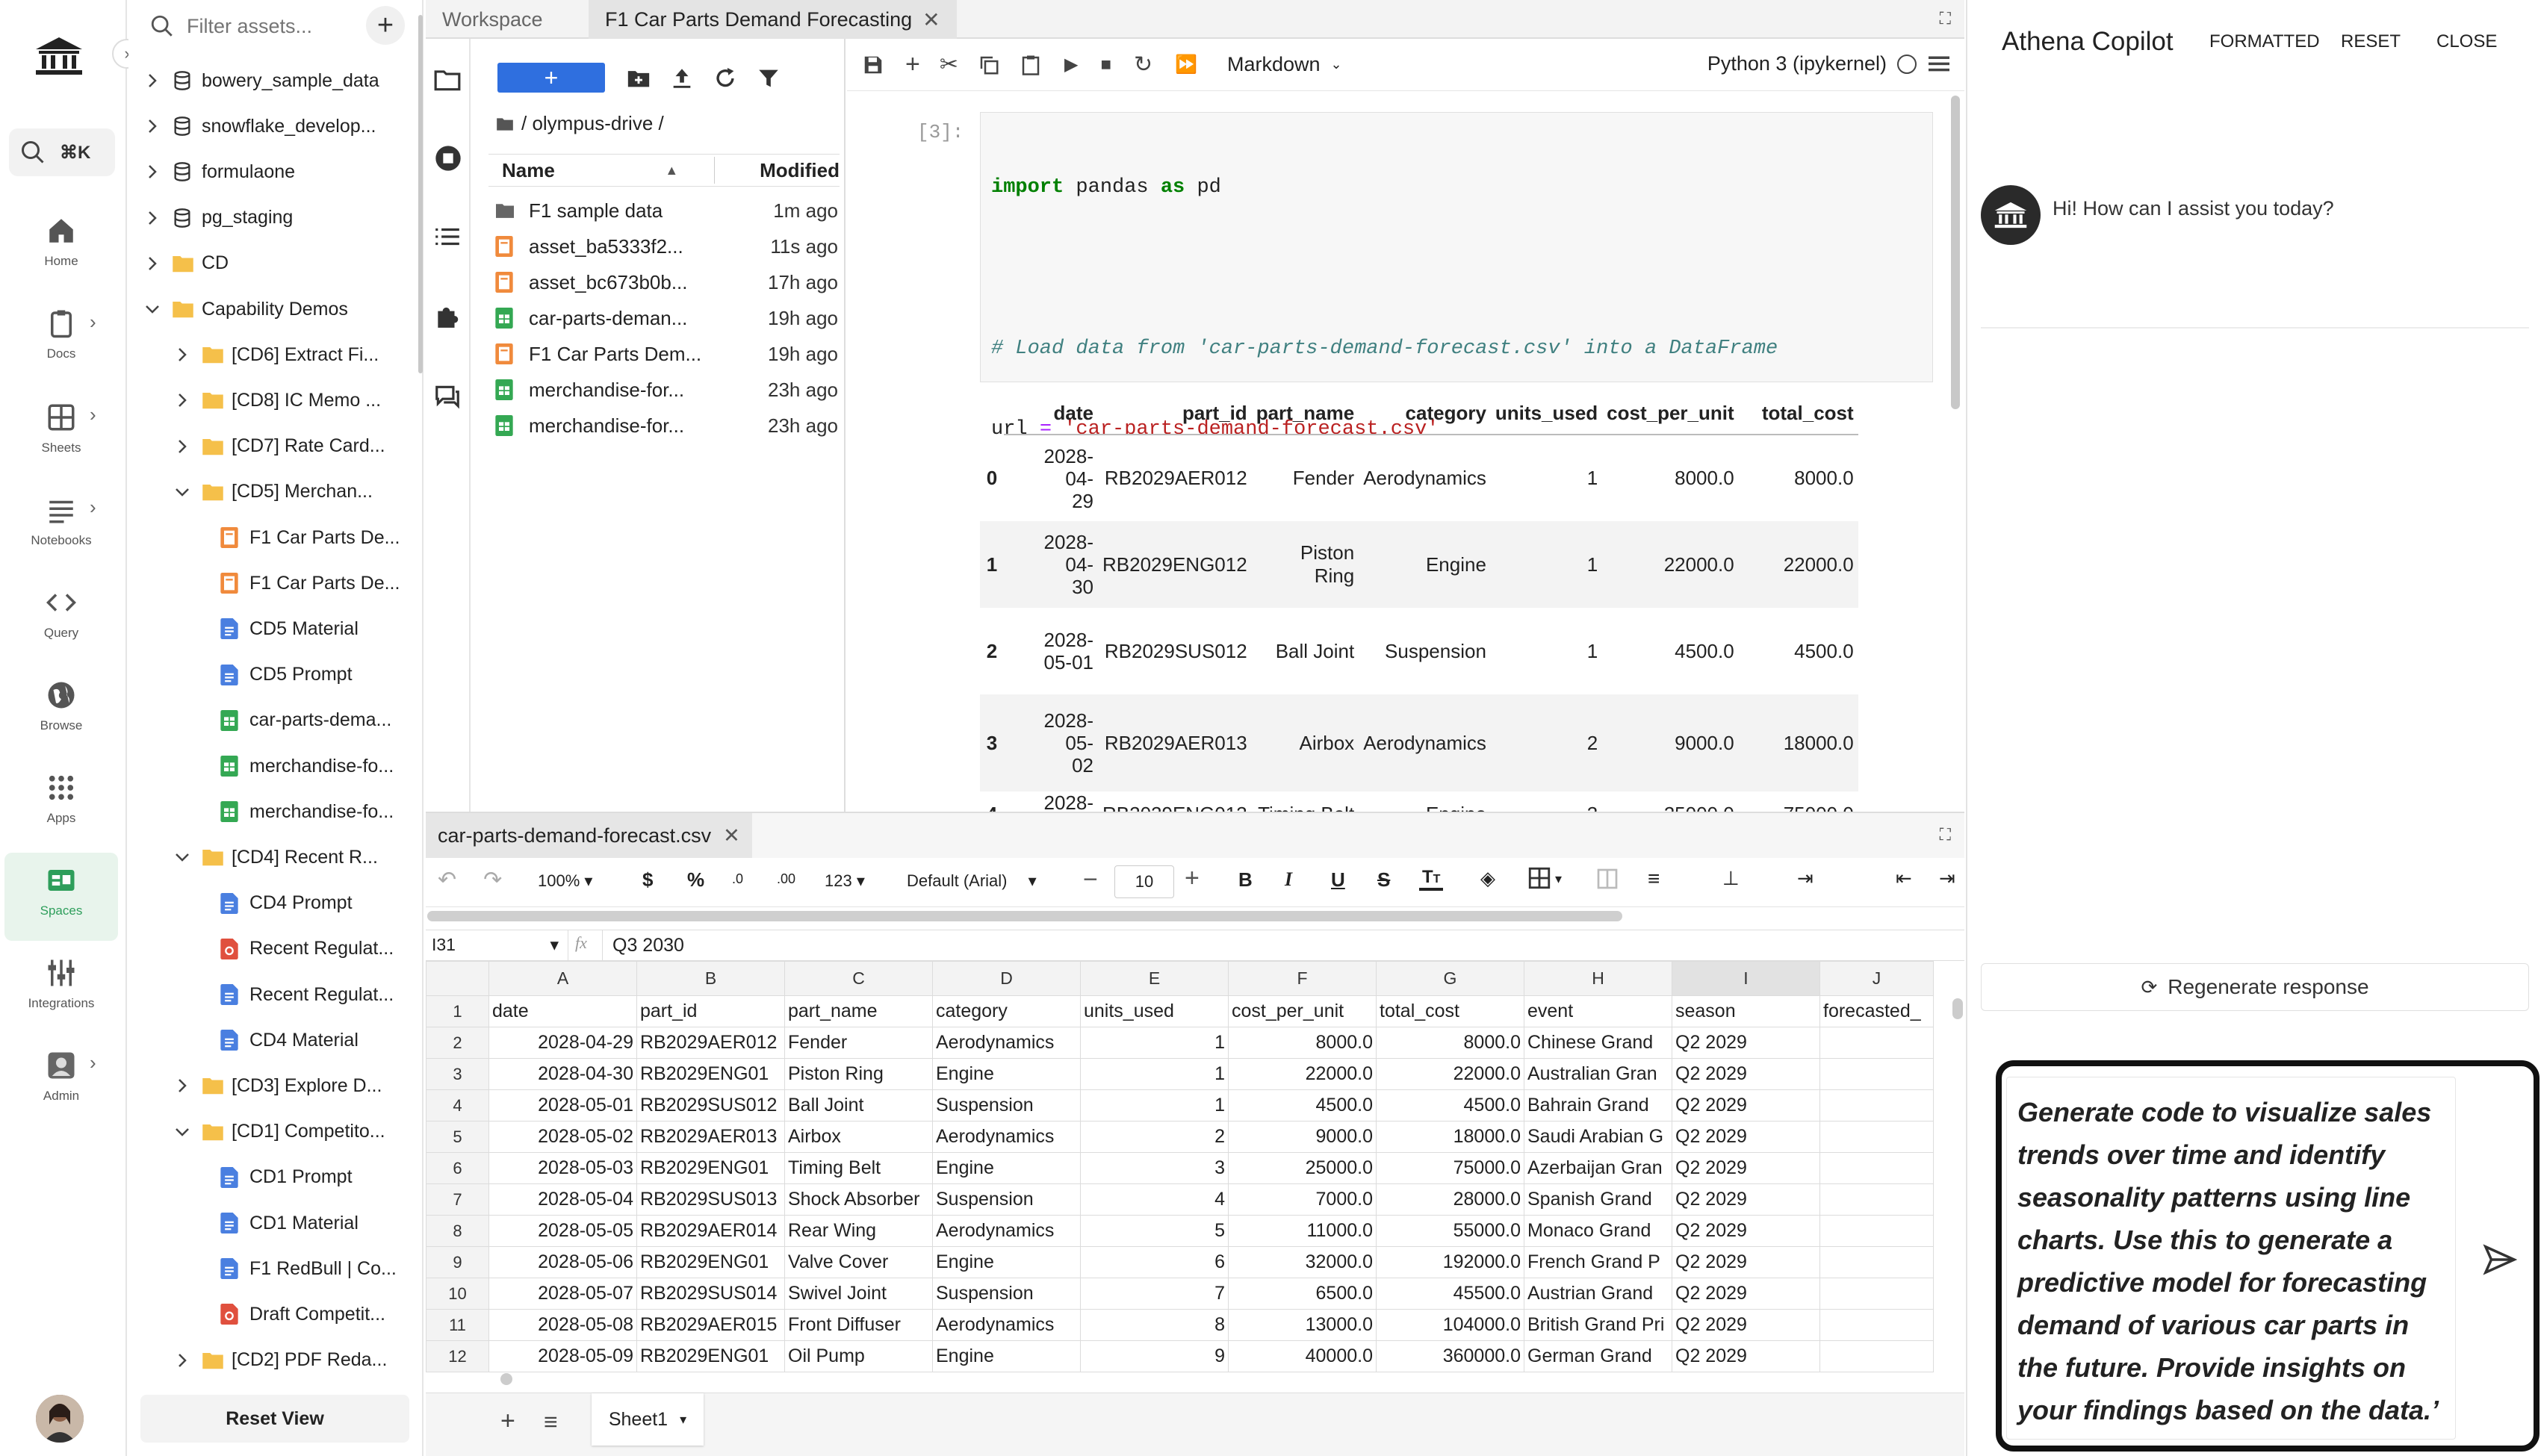  What do you see at coordinates (61, 614) in the screenshot?
I see `rail-query: Query` at bounding box center [61, 614].